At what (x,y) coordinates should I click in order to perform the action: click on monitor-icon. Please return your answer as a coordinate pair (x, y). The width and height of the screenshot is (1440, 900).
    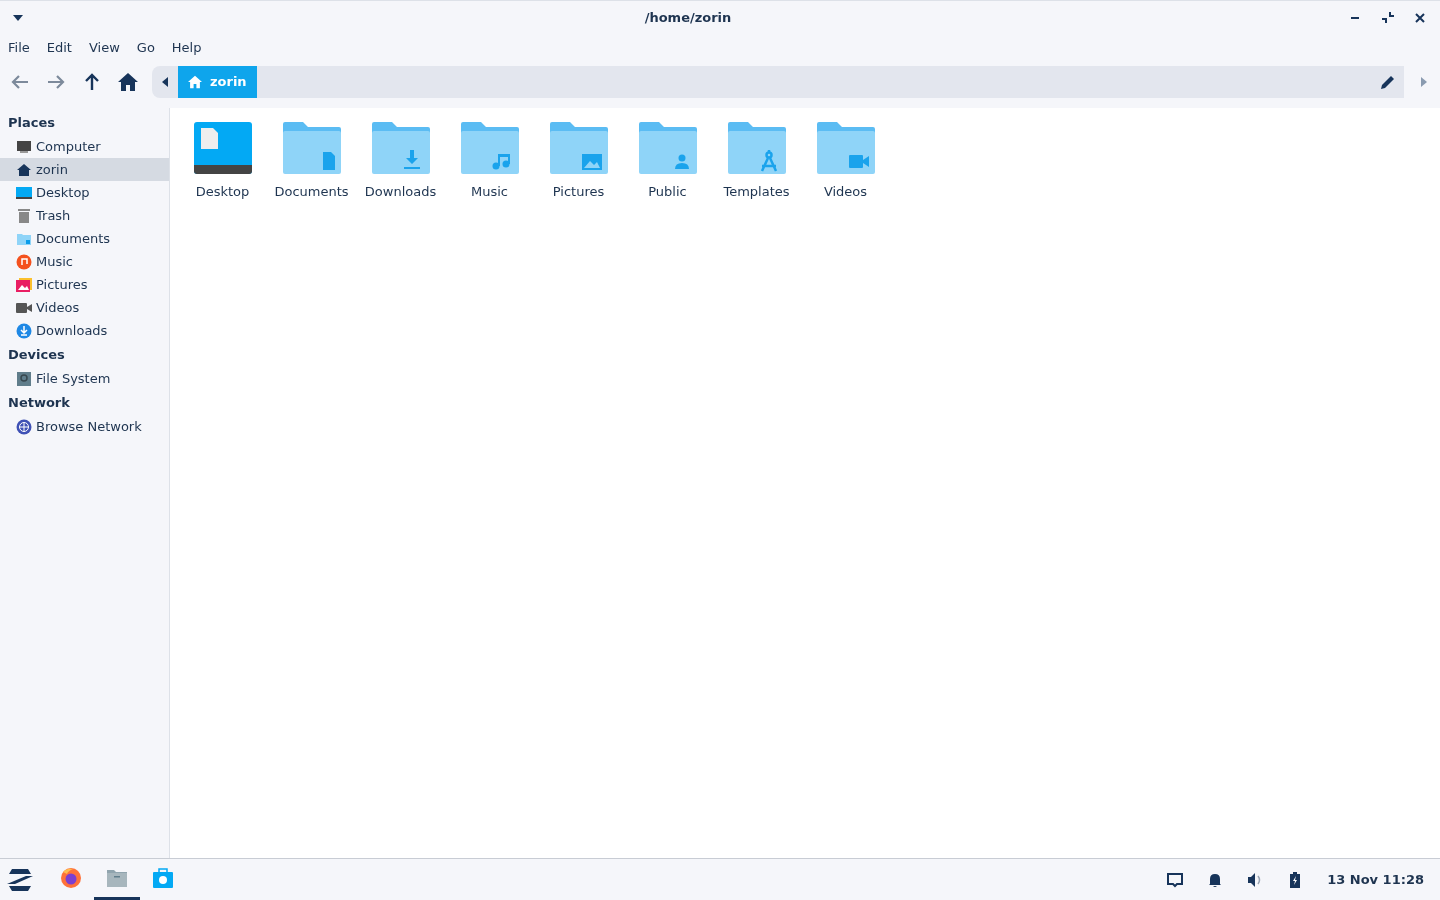
    Looking at the image, I should click on (24, 146).